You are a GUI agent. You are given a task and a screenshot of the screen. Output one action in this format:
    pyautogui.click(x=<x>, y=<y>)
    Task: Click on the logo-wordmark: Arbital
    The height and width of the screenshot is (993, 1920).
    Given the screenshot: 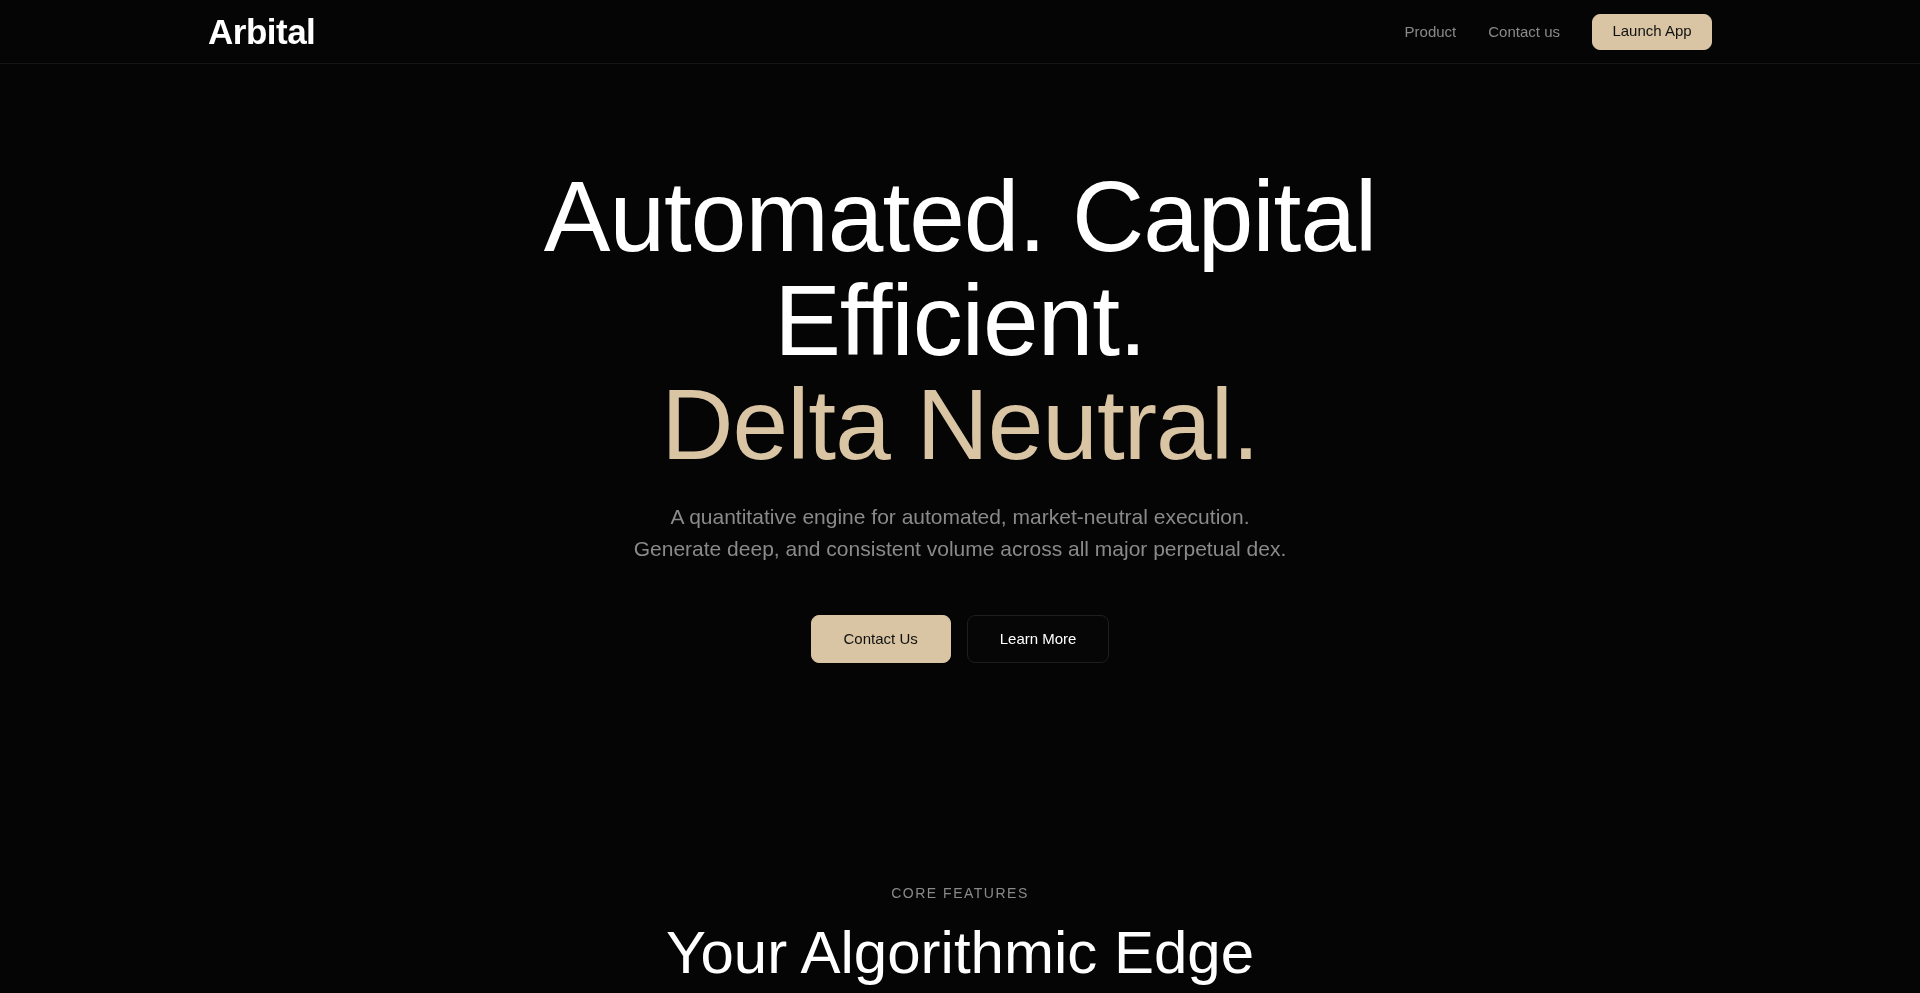 What is the action you would take?
    pyautogui.click(x=262, y=31)
    